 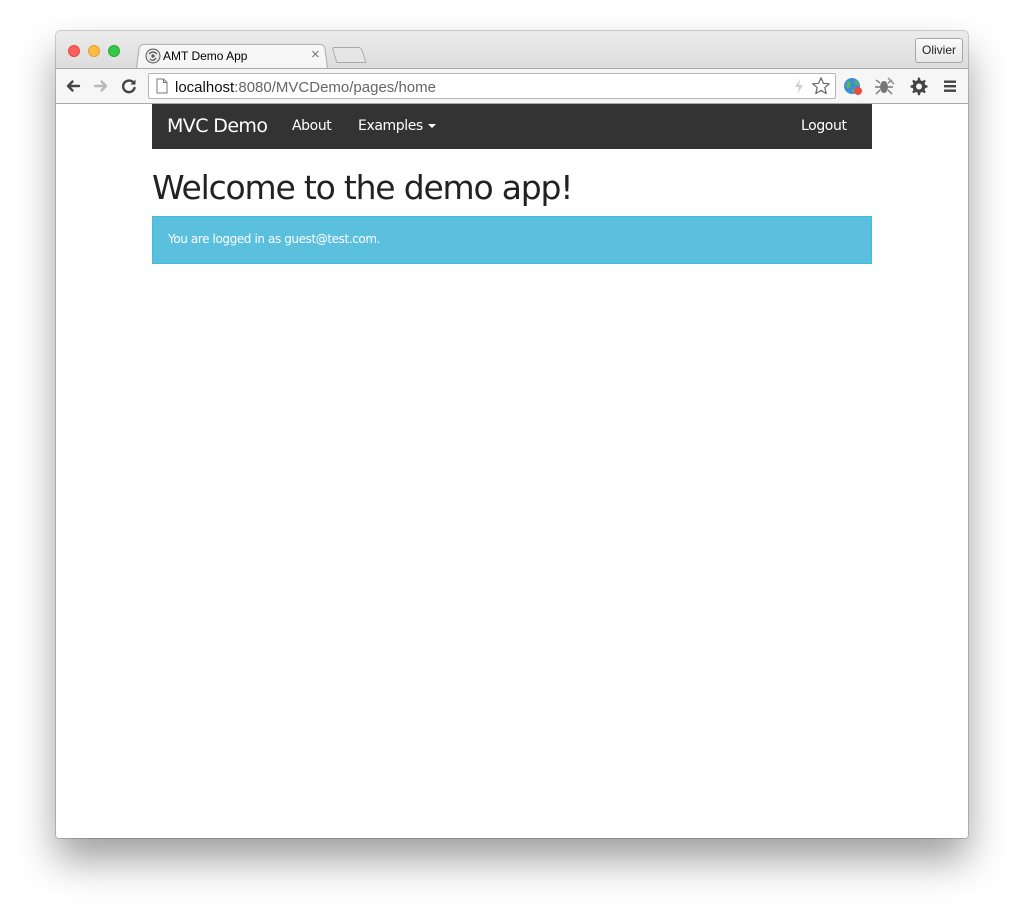 I want to click on gear-icon, so click(x=918, y=86).